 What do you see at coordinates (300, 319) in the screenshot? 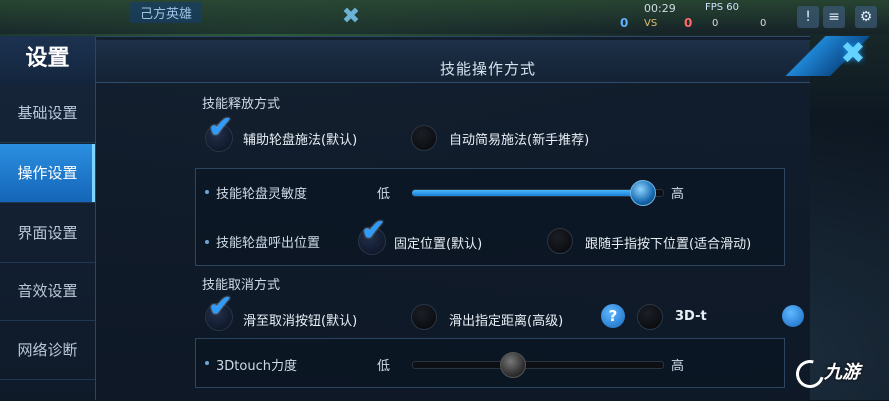
I see `slide-cancel-label: 滑至取消按钮(默认)` at bounding box center [300, 319].